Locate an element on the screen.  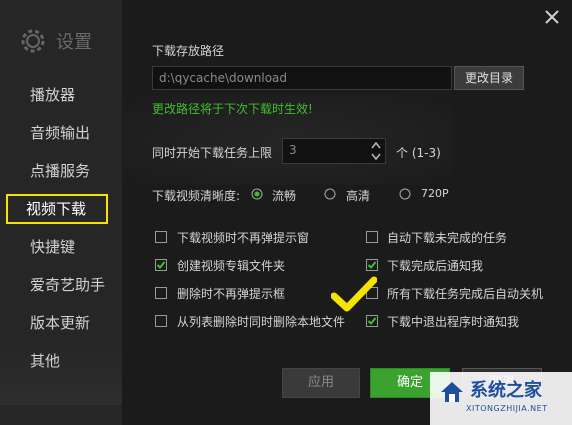
shutdown-after-all-label: 所有下载任务完成后自动关机 is located at coordinates (465, 294).